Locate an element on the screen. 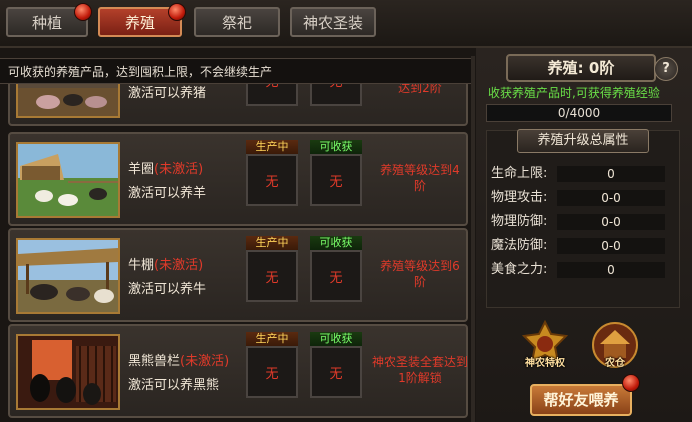 This screenshot has width=692, height=422. pen-row-cattle: 牛棚(未激活) 激活可以养牛 生产中 可收获 无 无 养殖等级达到6阶 is located at coordinates (238, 275).